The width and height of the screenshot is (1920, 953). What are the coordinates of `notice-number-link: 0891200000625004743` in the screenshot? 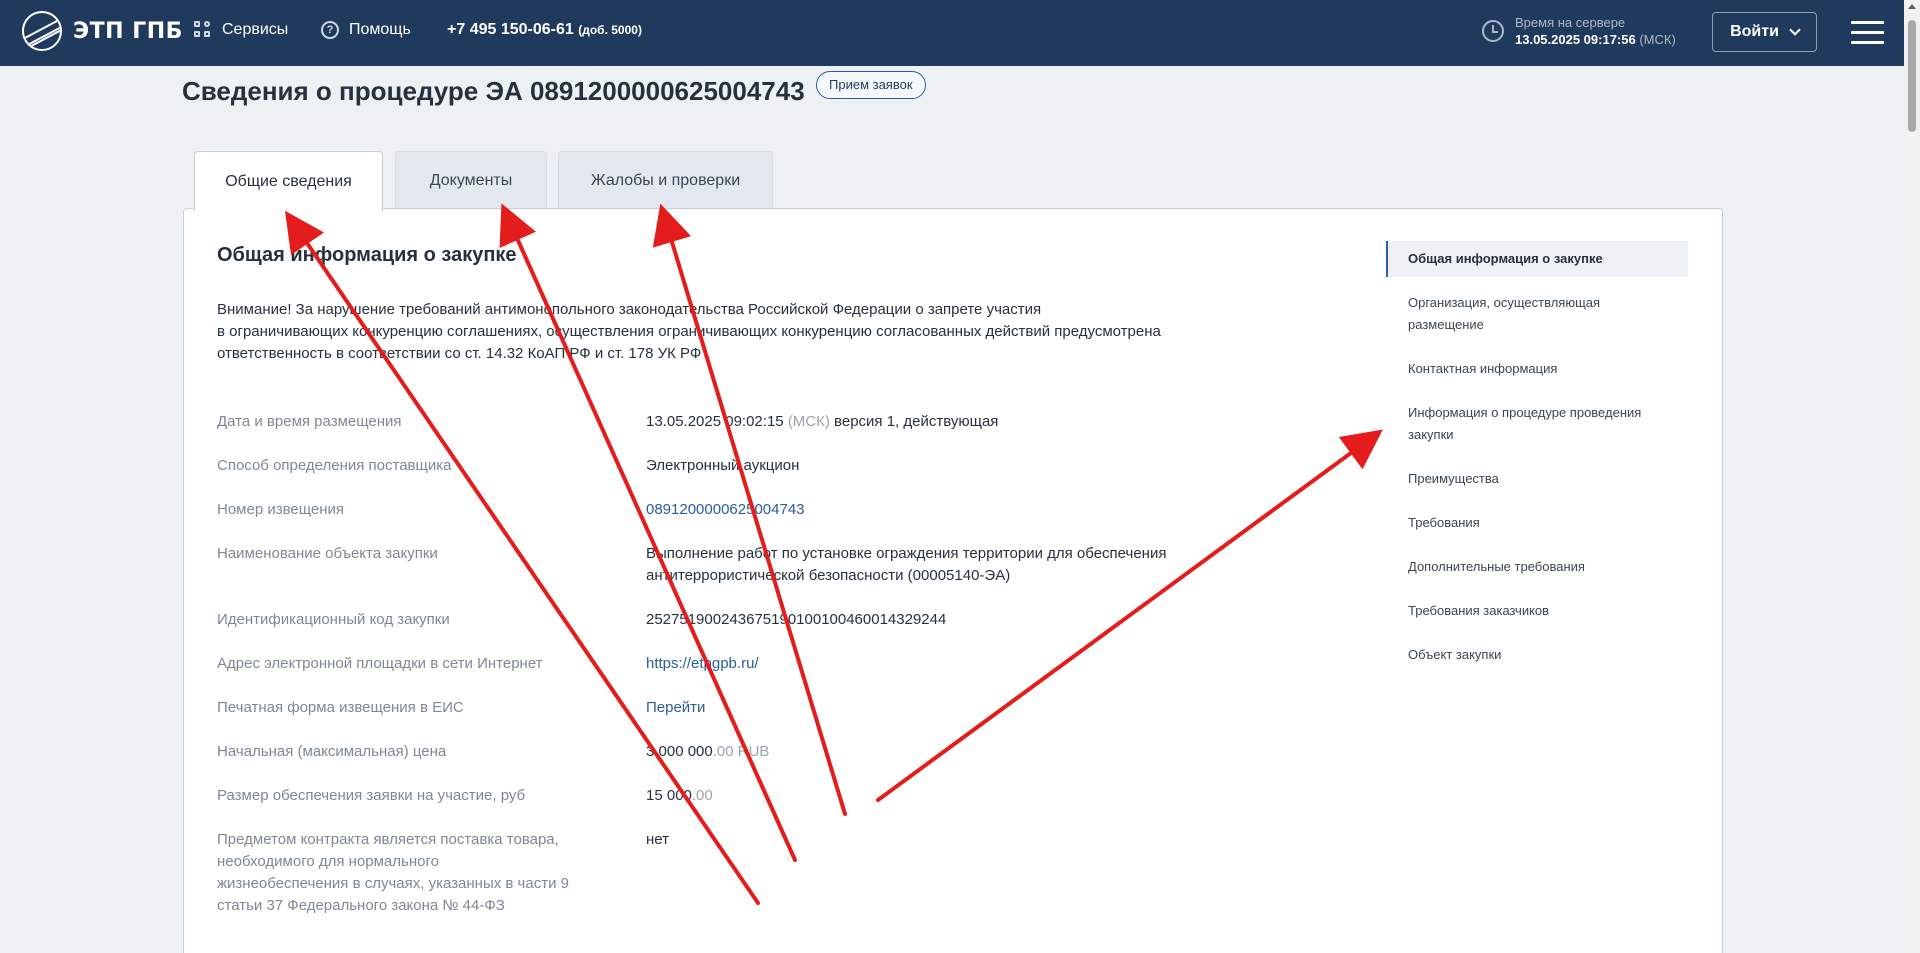 It's located at (725, 509).